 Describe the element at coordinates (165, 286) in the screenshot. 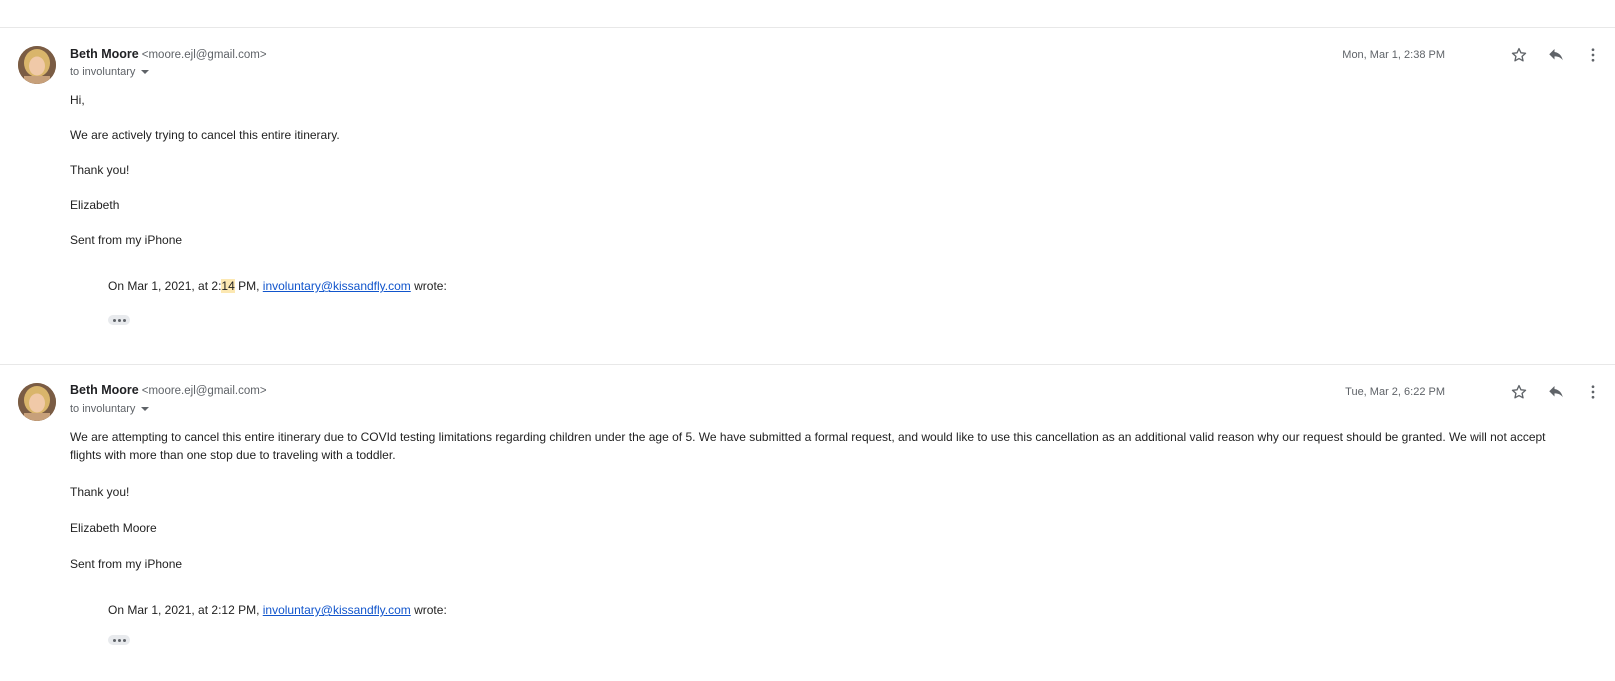

I see `quoted-header-prefix: On Mar 1, 2021, at 2:` at that location.